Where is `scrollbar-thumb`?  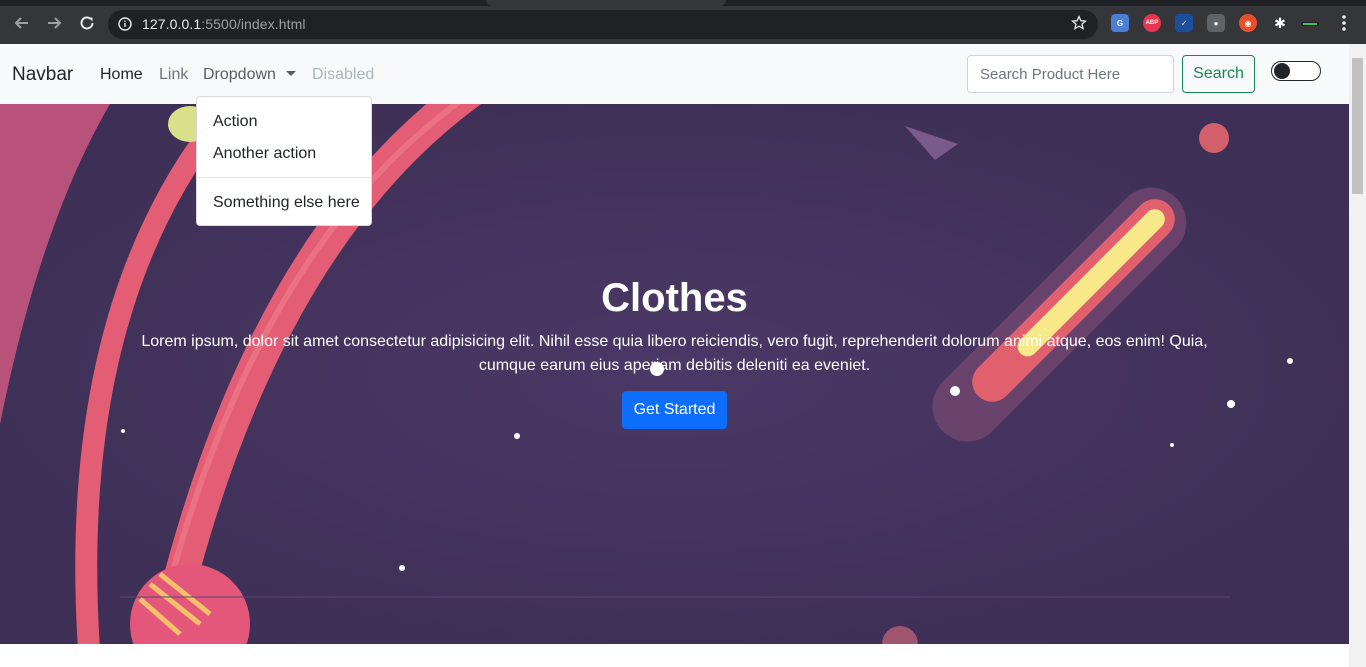 scrollbar-thumb is located at coordinates (1357, 126).